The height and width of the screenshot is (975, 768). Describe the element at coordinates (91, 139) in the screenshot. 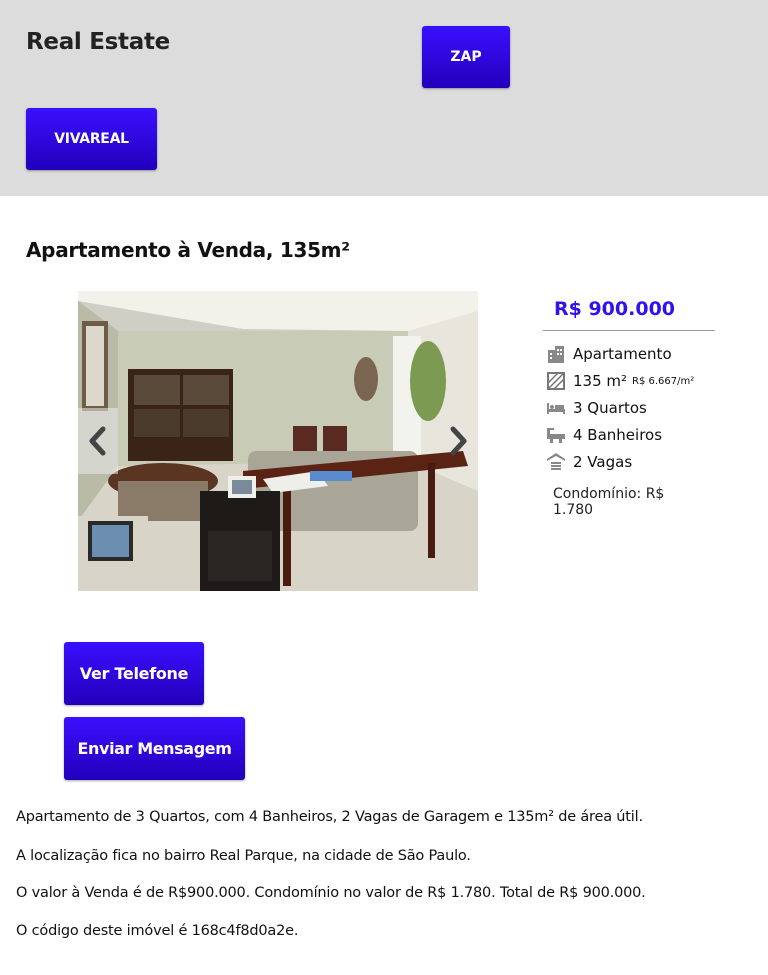

I see `vivareal-button: VIVAREAL` at that location.